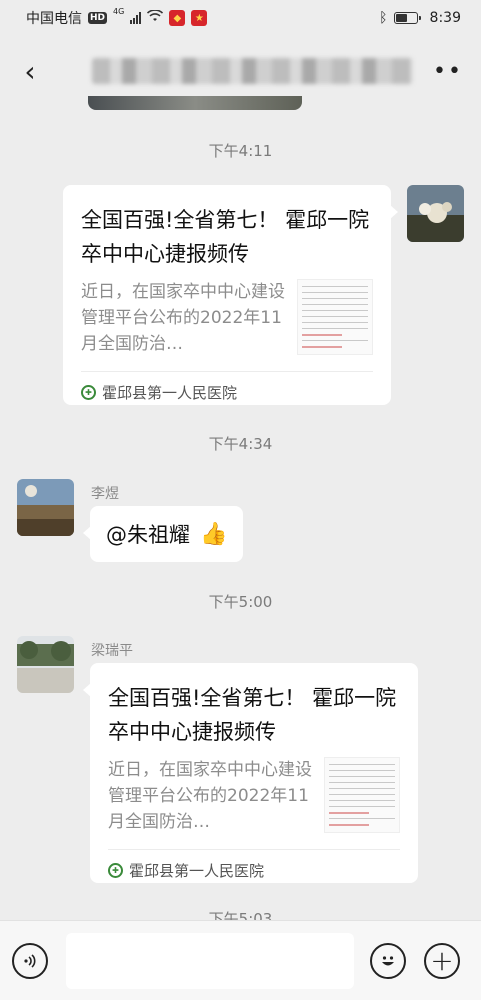 The width and height of the screenshot is (481, 1000). Describe the element at coordinates (54, 19) in the screenshot. I see `carrier-label: 中国电信` at that location.